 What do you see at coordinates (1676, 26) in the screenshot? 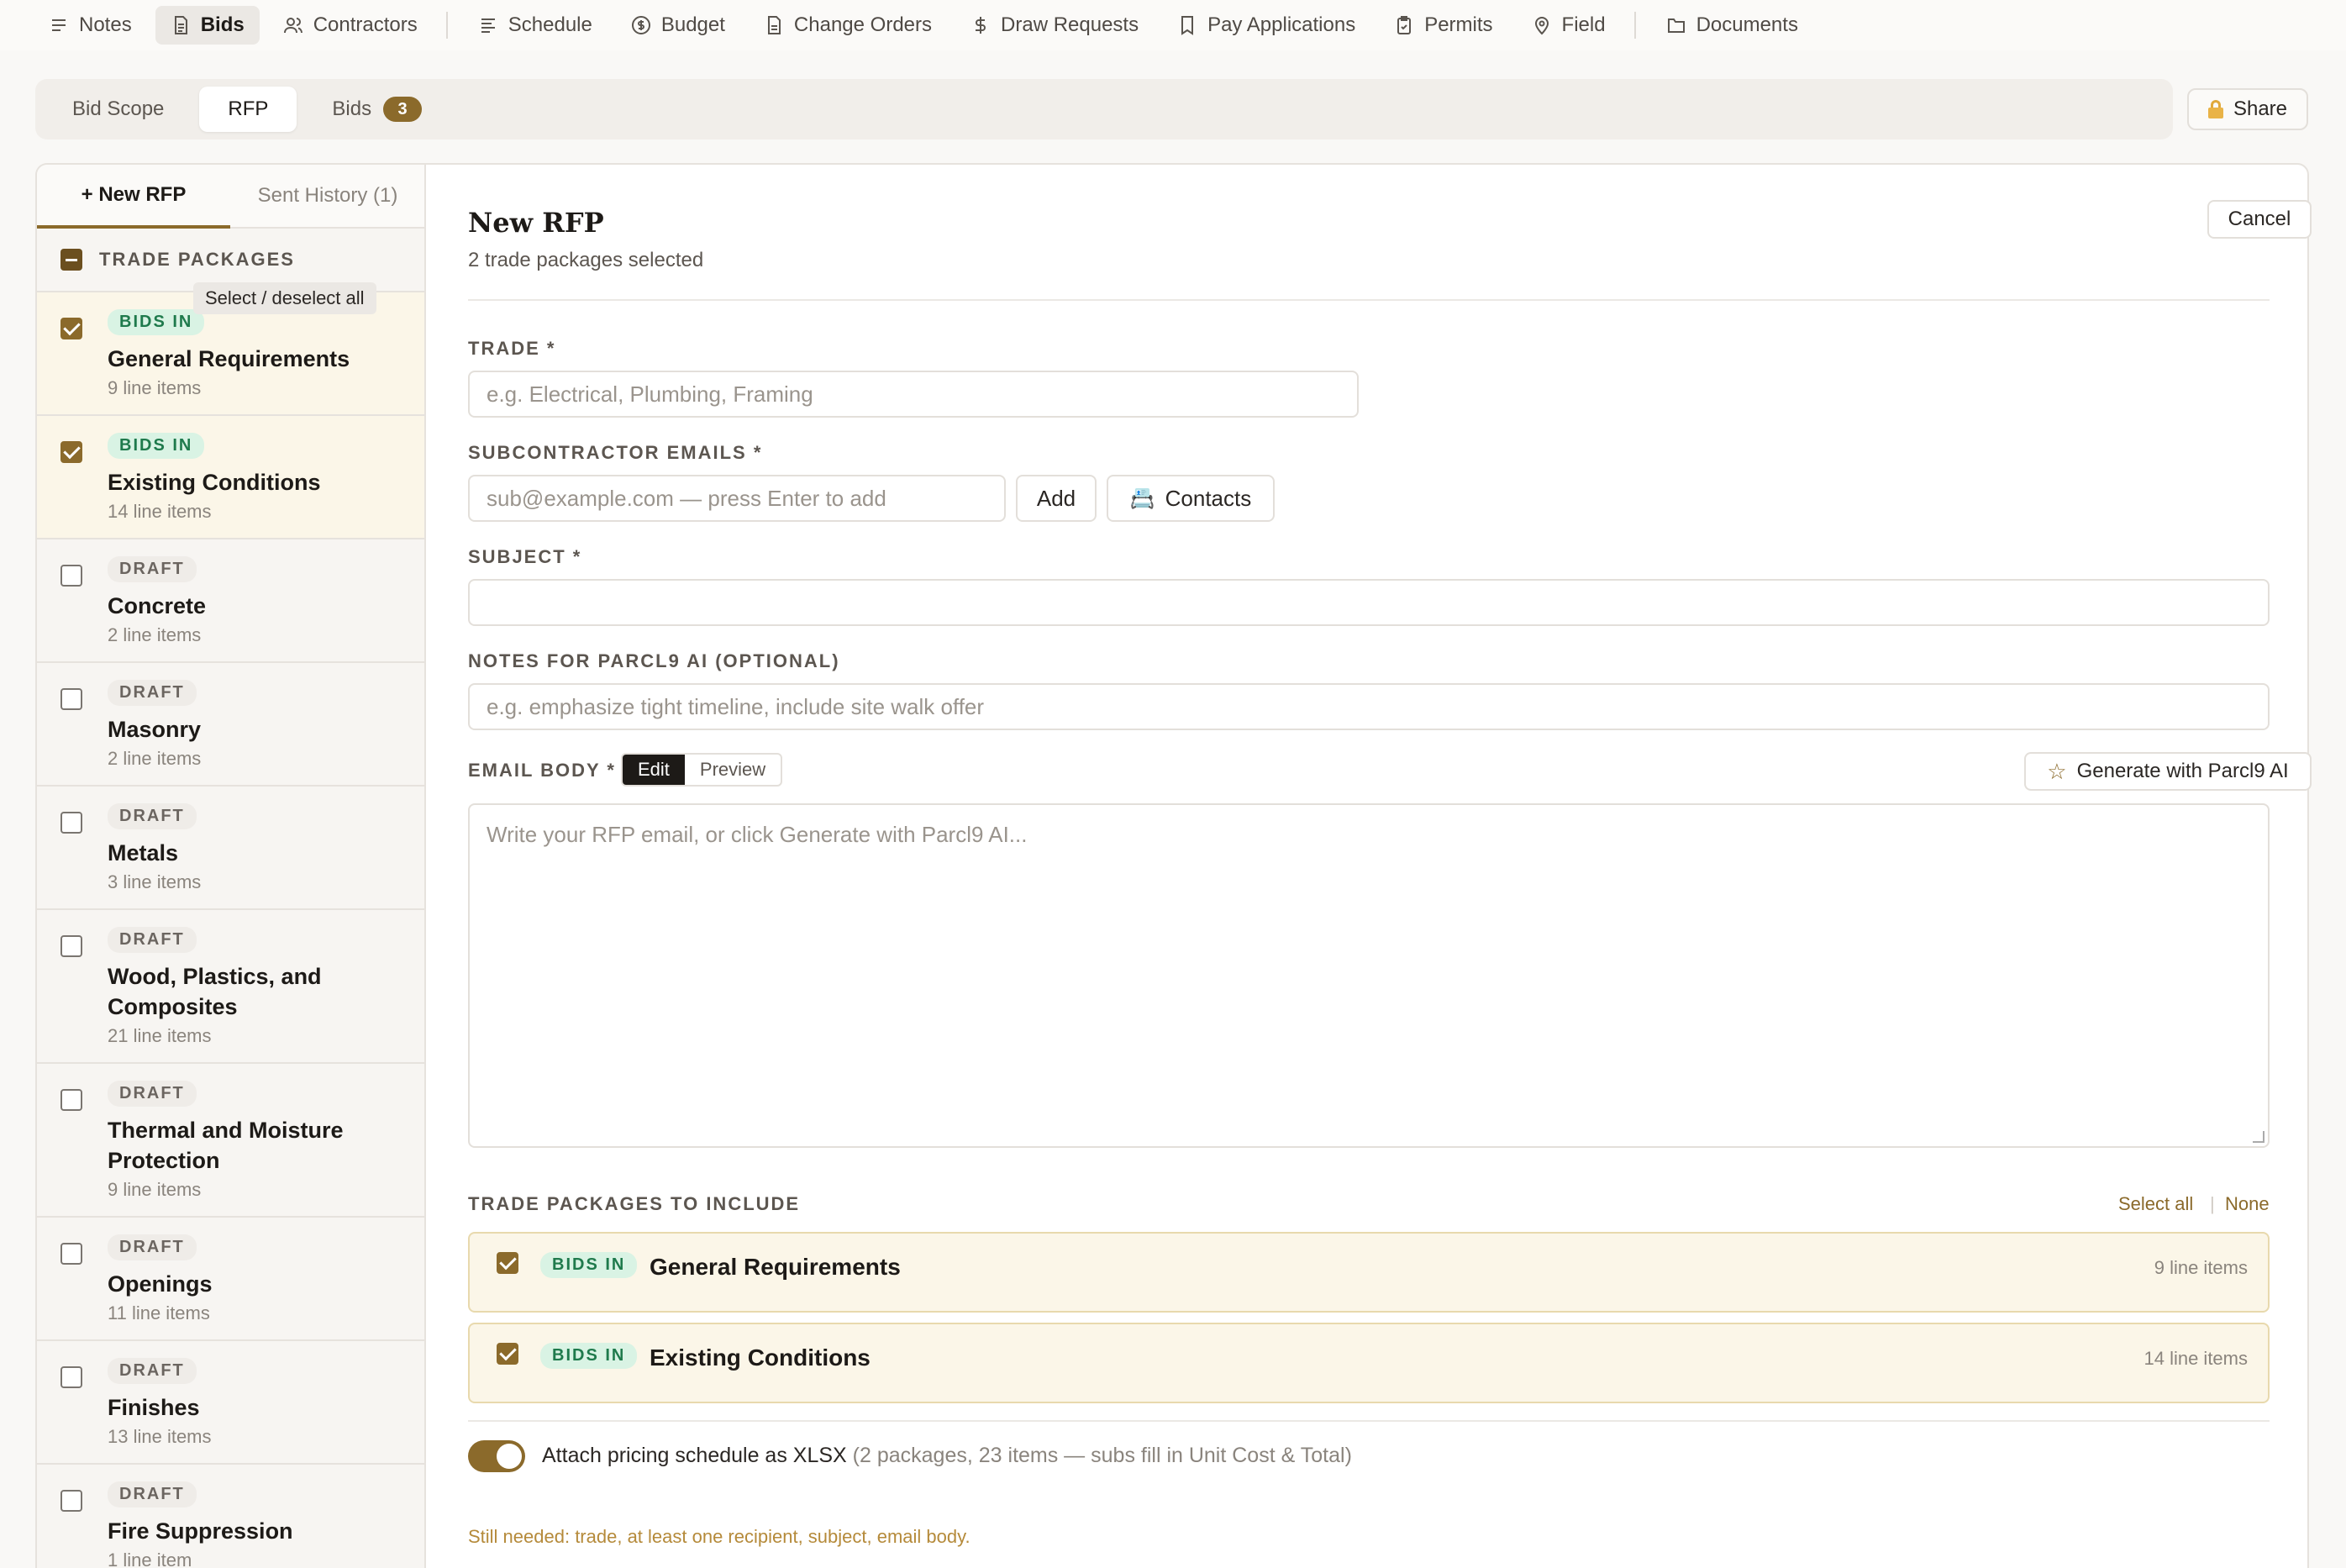
I see `folder-icon` at bounding box center [1676, 26].